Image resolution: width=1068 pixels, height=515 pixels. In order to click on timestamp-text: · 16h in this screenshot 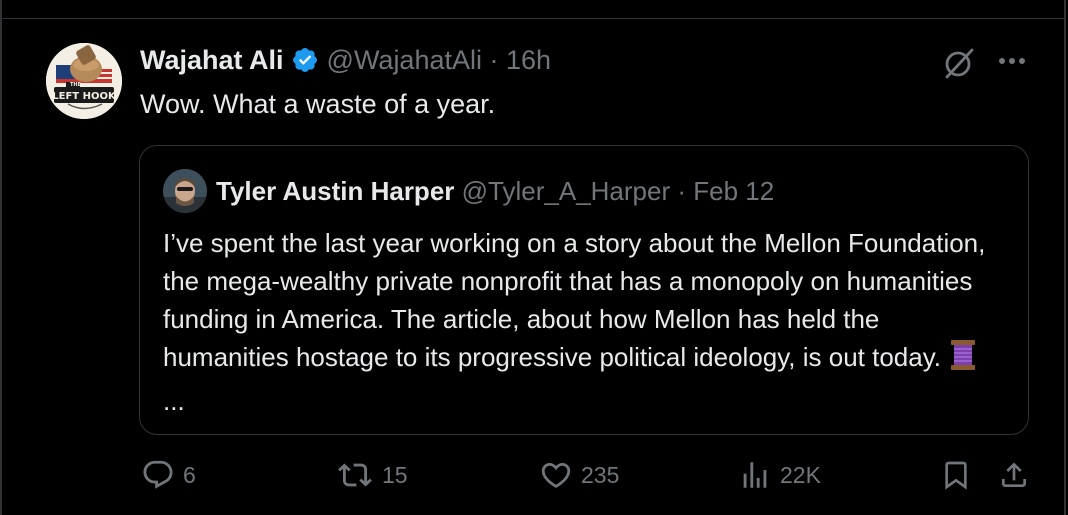, I will do `click(520, 60)`.